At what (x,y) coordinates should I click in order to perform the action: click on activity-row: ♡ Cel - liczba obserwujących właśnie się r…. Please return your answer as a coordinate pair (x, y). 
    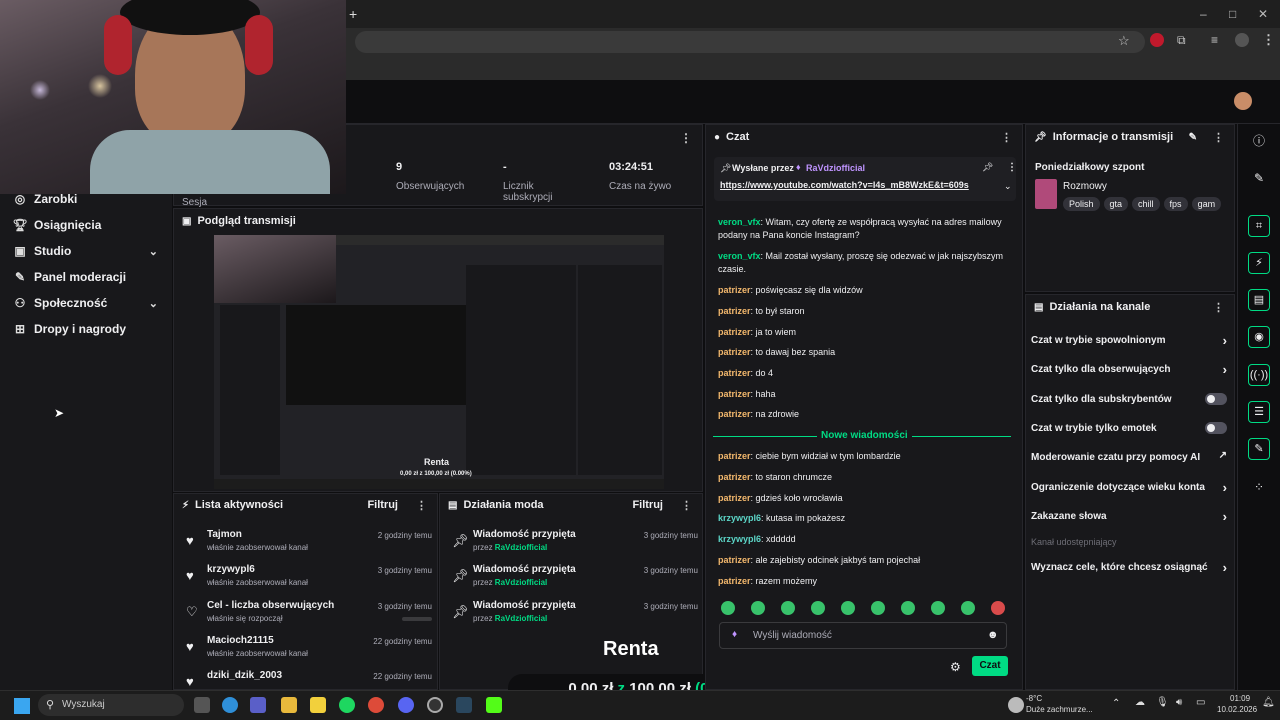
    Looking at the image, I should click on (309, 617).